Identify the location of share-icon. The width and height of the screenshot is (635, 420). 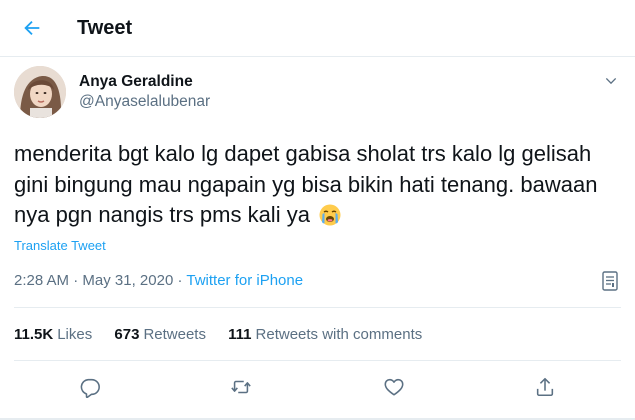
(545, 387).